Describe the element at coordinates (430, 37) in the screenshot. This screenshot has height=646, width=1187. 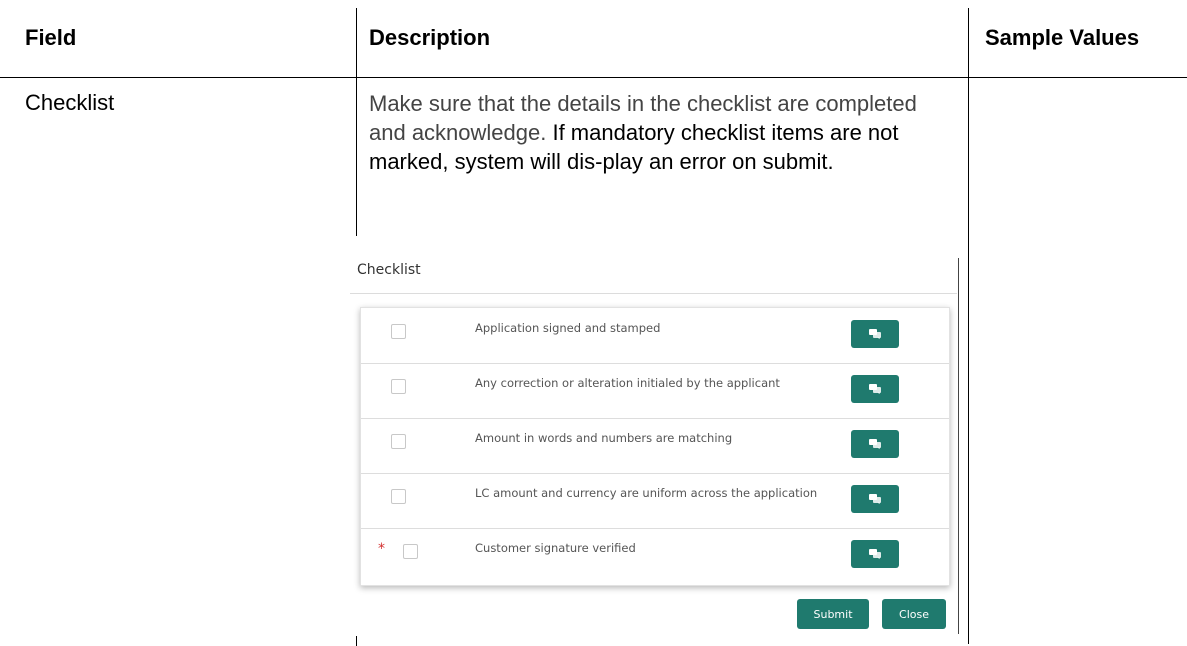
I see `header-description: Description` at that location.